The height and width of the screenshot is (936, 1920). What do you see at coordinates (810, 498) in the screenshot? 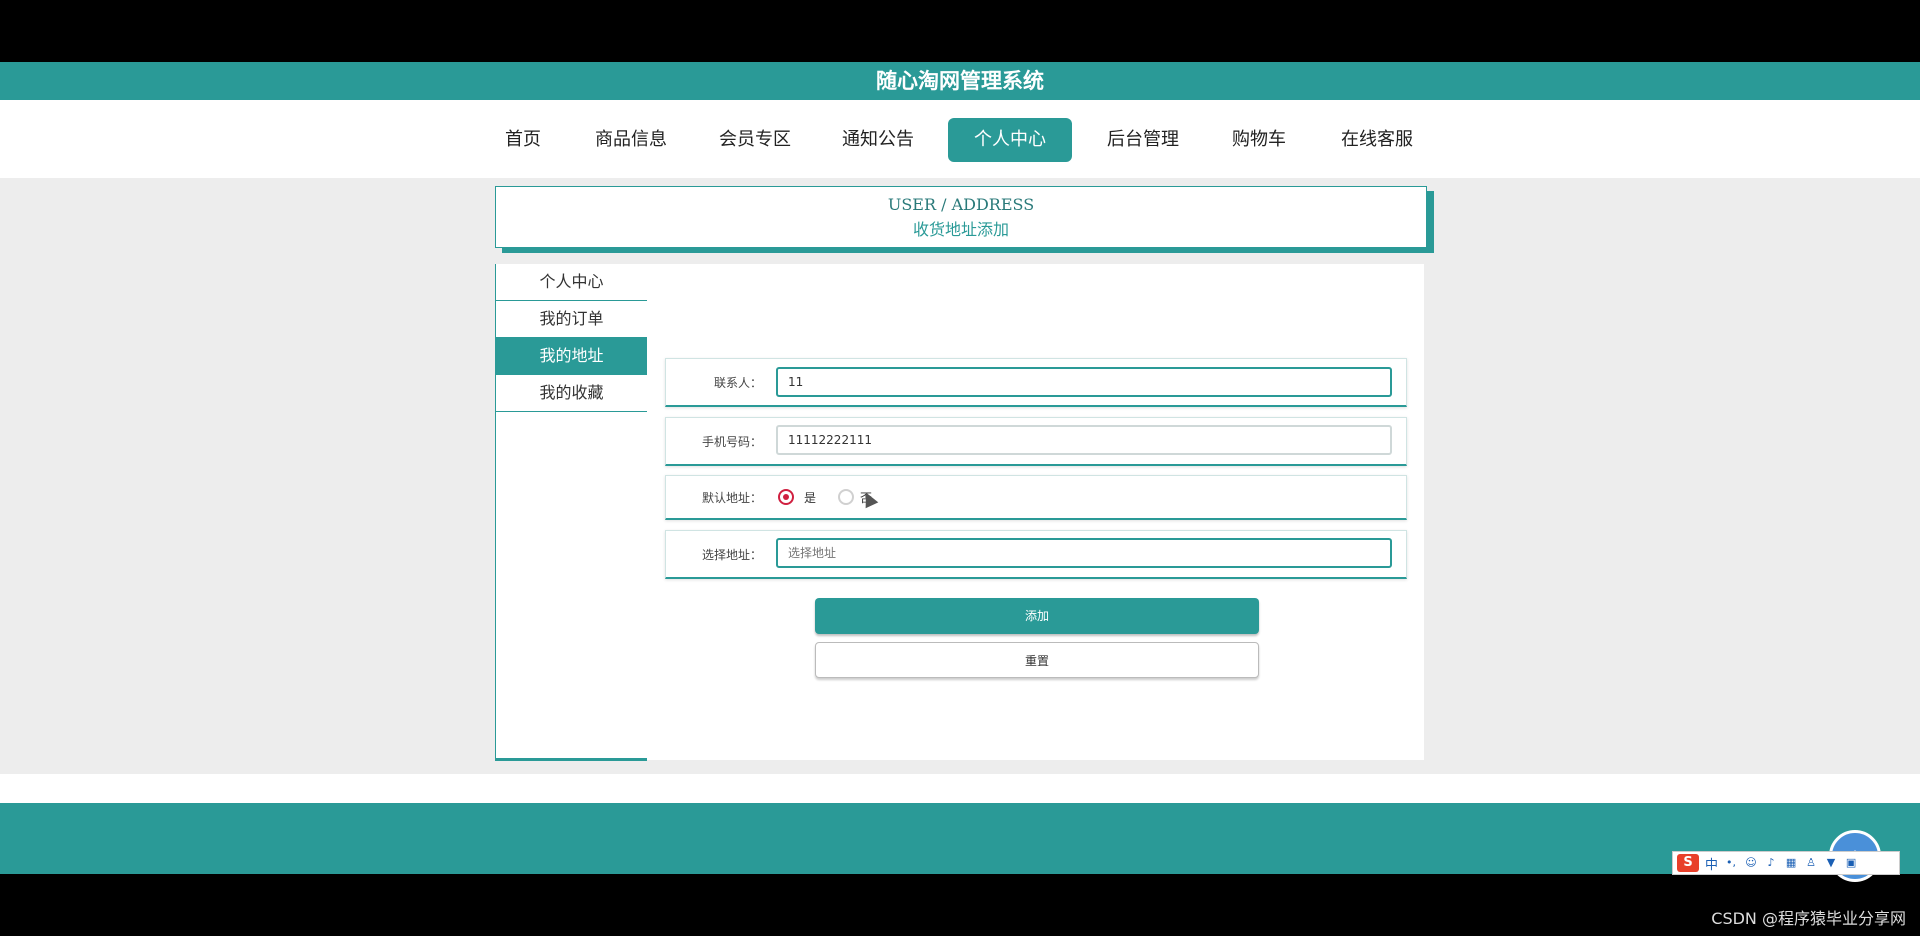
I see `default-yes-label: 是` at bounding box center [810, 498].